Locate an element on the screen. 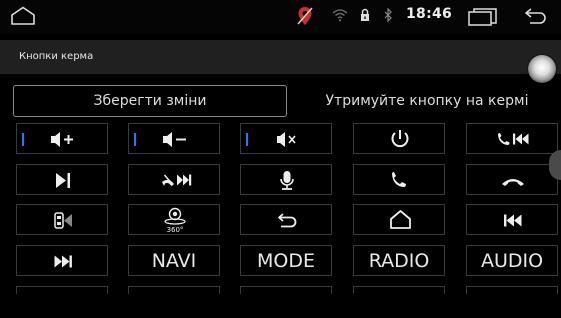  svg-text: 360° is located at coordinates (175, 230).